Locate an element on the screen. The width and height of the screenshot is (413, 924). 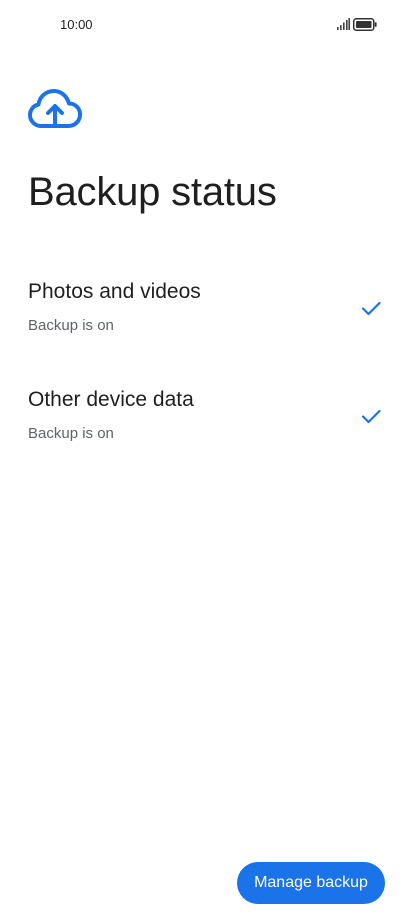
status-bar: 10:00 is located at coordinates (206, 25).